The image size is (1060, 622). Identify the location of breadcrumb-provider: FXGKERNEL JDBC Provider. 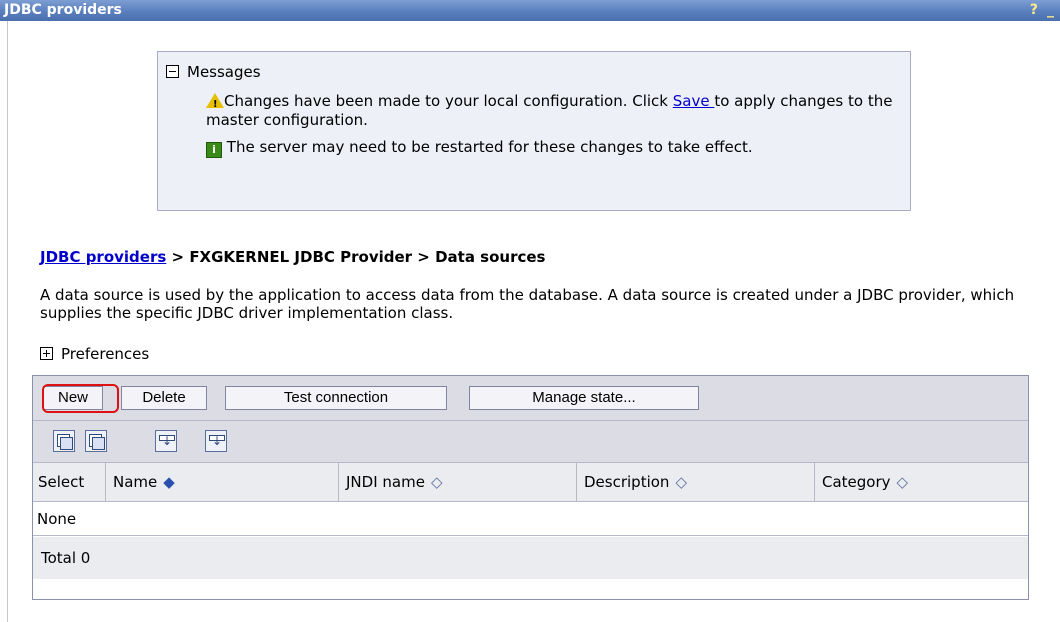
(301, 257).